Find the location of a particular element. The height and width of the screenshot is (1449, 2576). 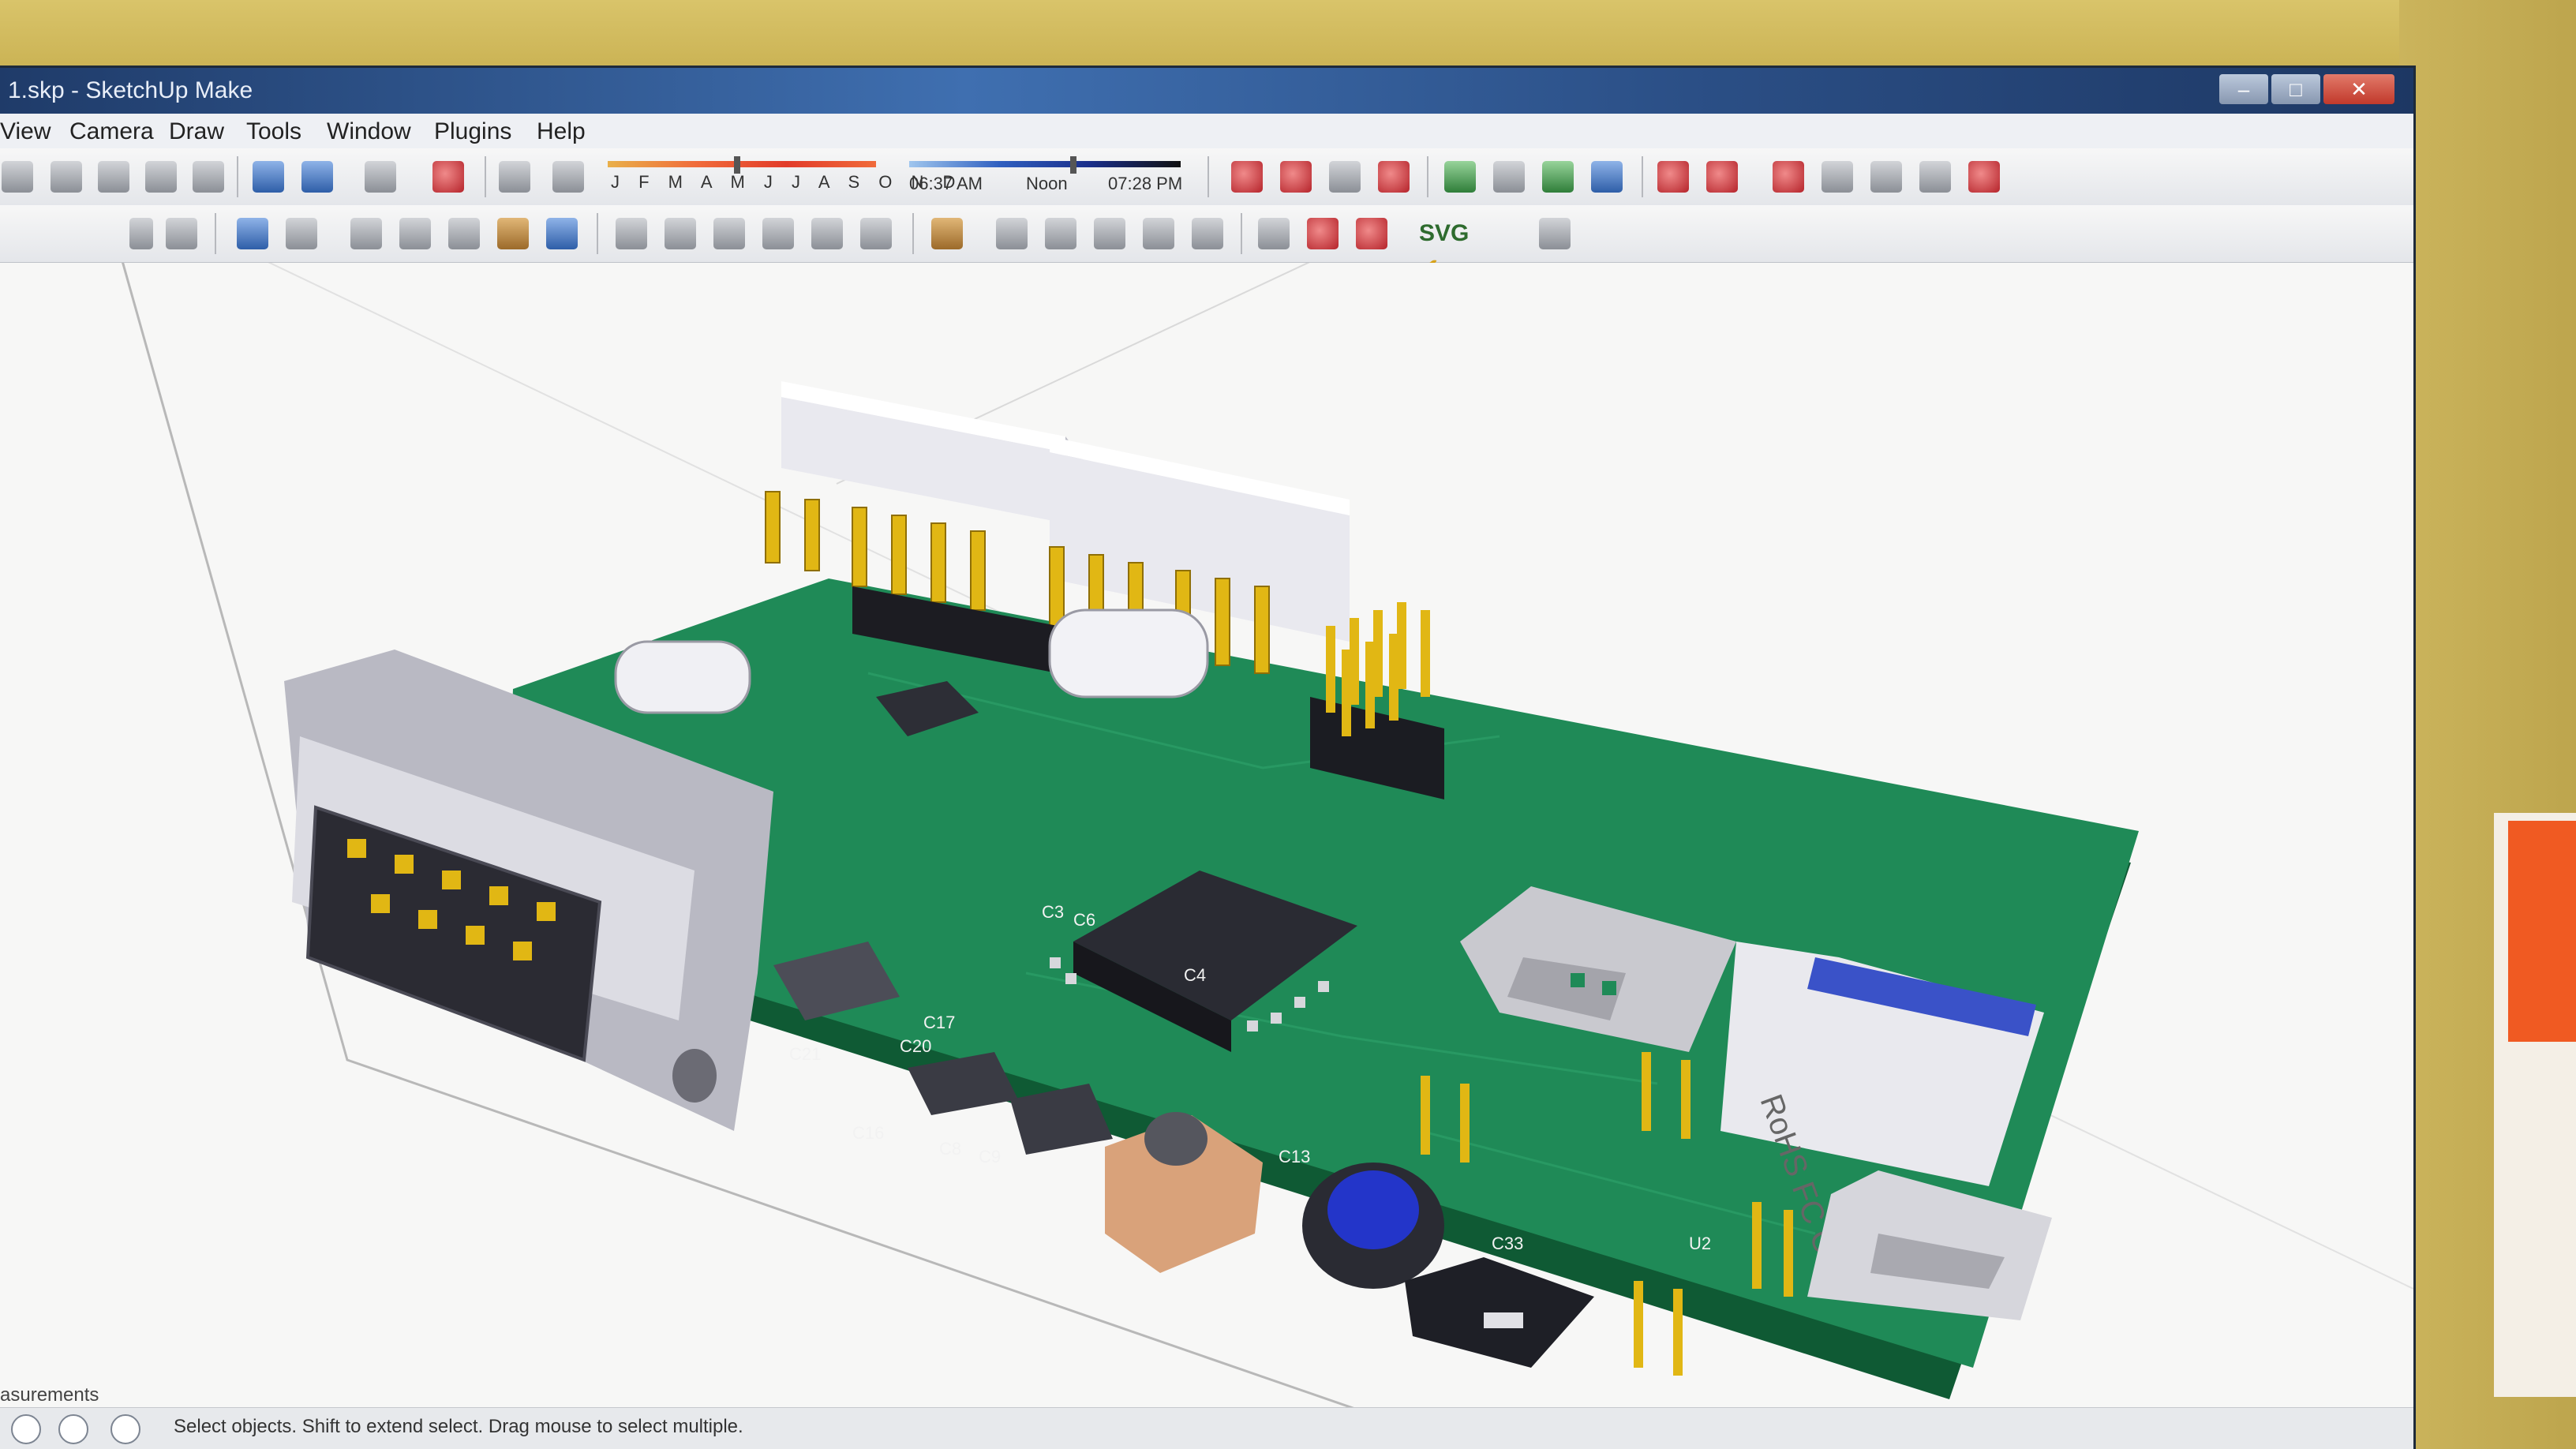

undo-icon is located at coordinates (268, 177).